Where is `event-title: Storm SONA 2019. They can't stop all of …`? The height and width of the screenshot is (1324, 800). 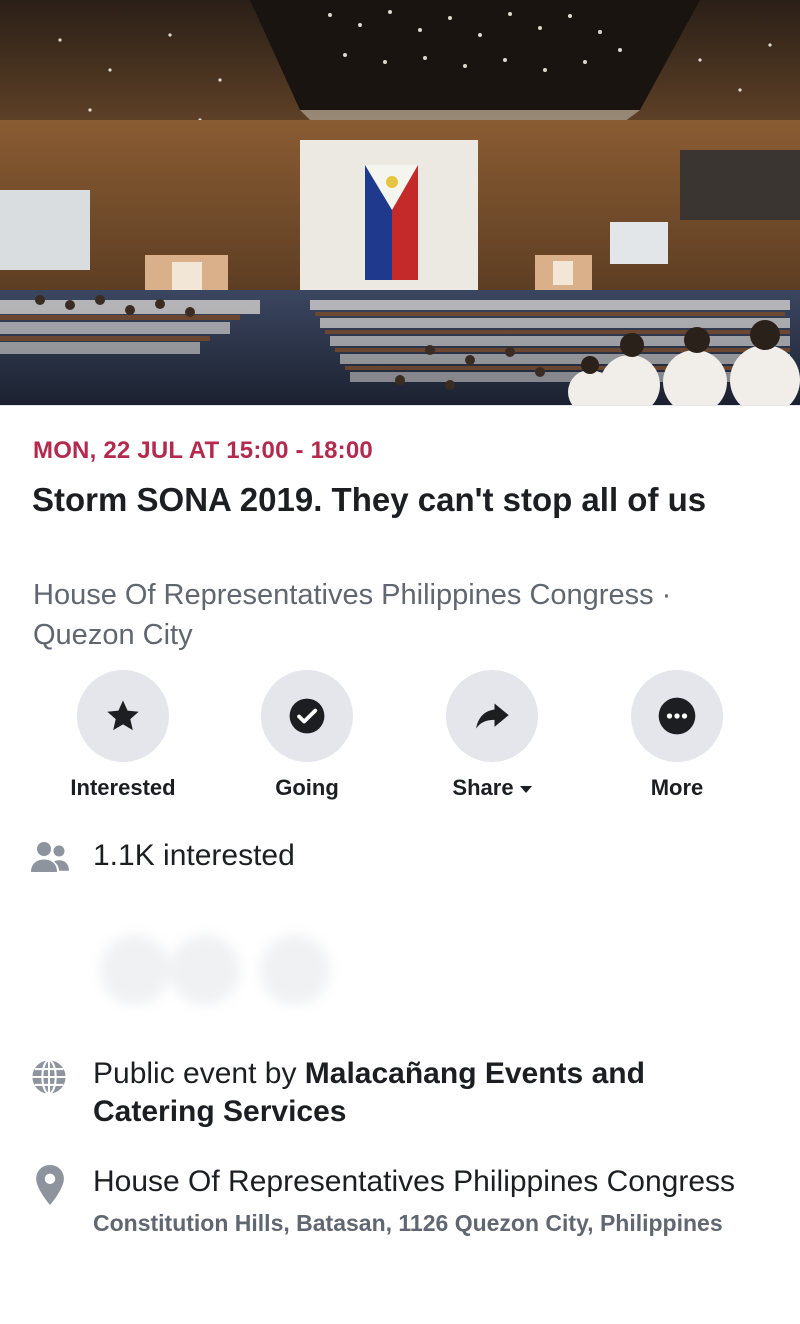
event-title: Storm SONA 2019. They can't stop all of … is located at coordinates (369, 499).